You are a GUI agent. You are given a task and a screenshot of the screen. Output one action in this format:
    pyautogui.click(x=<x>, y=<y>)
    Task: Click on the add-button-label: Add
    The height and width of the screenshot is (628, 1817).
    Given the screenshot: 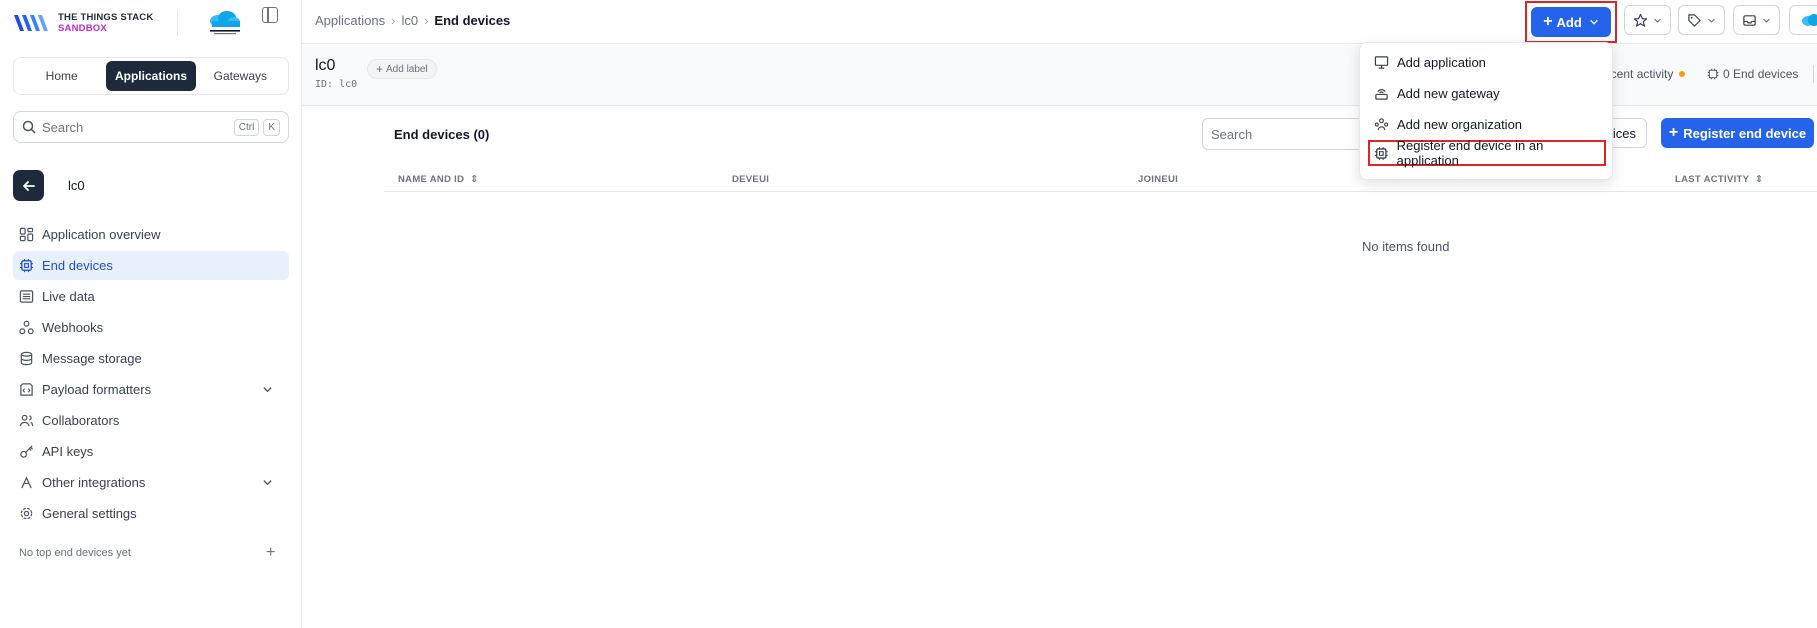 What is the action you would take?
    pyautogui.click(x=1569, y=22)
    